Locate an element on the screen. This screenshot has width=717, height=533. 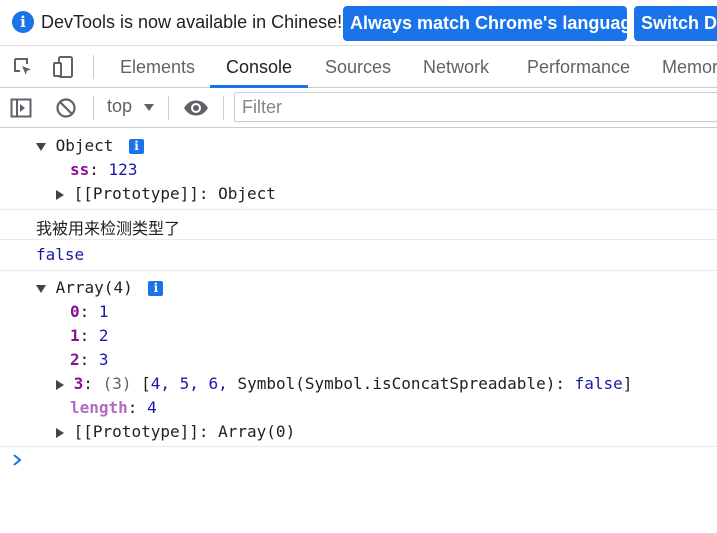
inspect-element-icon is located at coordinates (23, 67).